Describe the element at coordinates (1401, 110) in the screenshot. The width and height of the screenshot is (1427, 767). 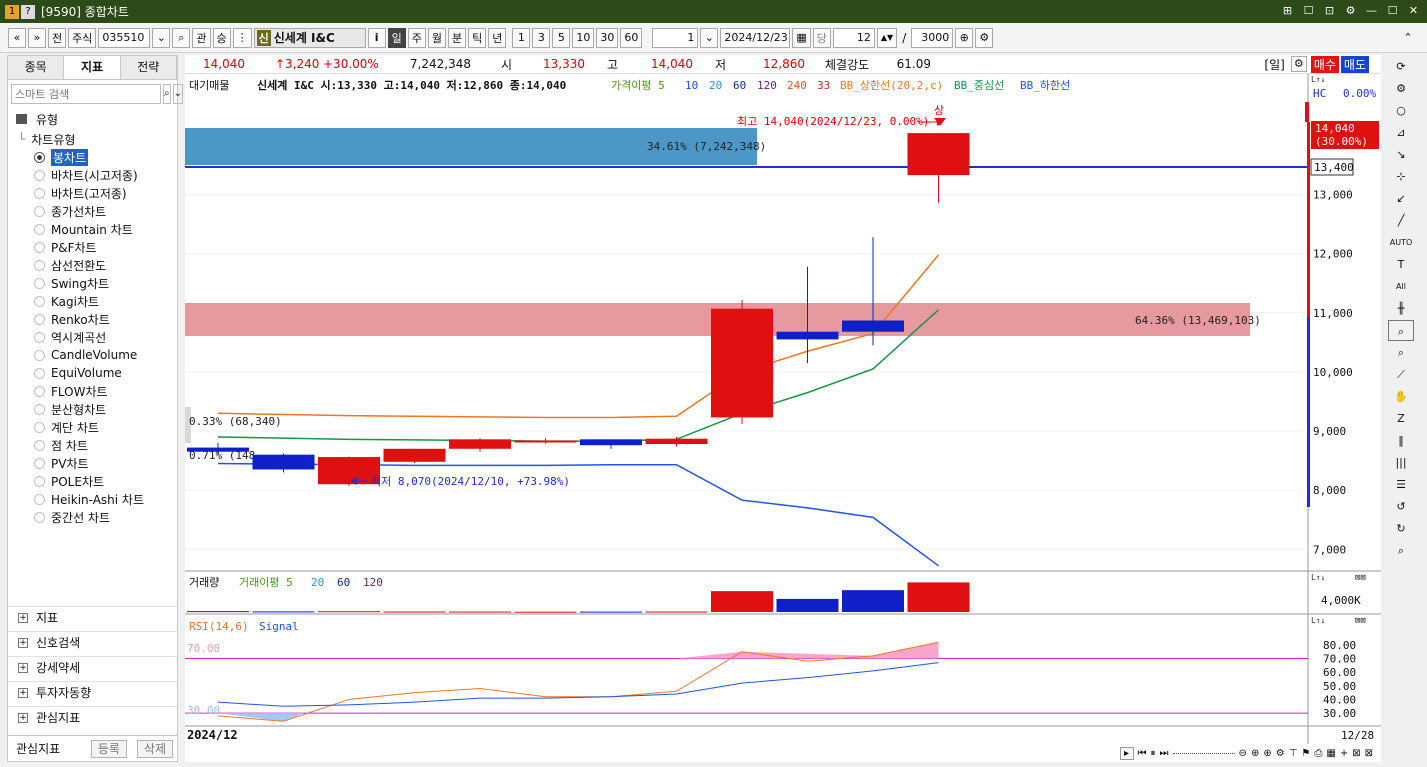
I see `circle-icon: ○` at that location.